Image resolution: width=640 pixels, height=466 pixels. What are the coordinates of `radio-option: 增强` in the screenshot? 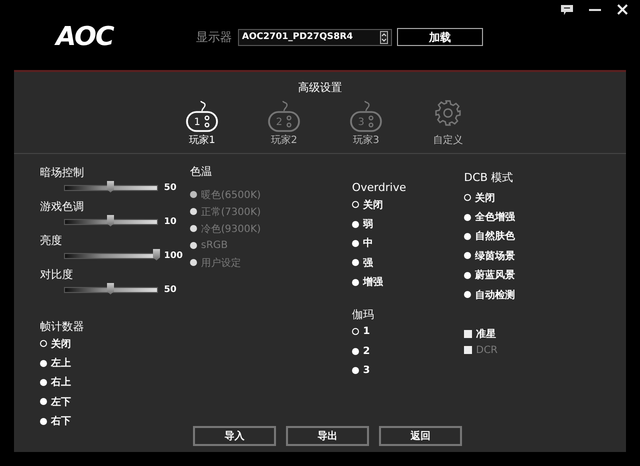 It's located at (408, 282).